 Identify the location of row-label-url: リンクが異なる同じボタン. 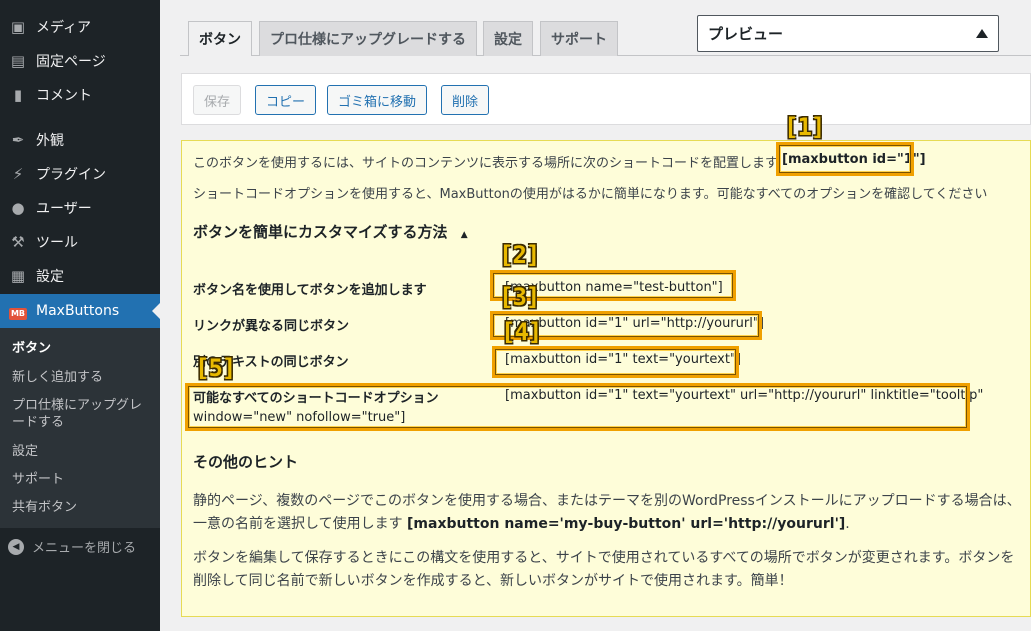
(271, 326).